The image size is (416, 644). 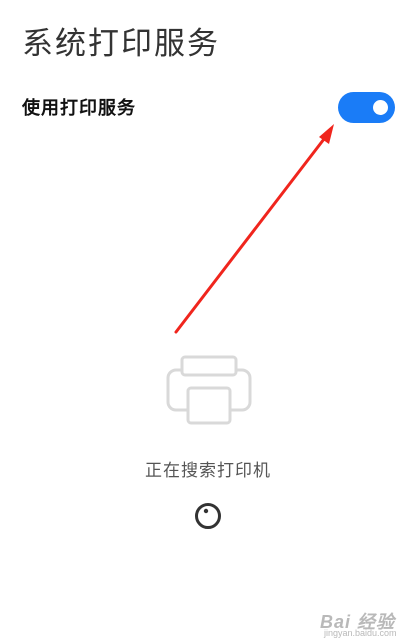 I want to click on watermark: Bai 经验 jingyan.baidu.com, so click(x=363, y=623).